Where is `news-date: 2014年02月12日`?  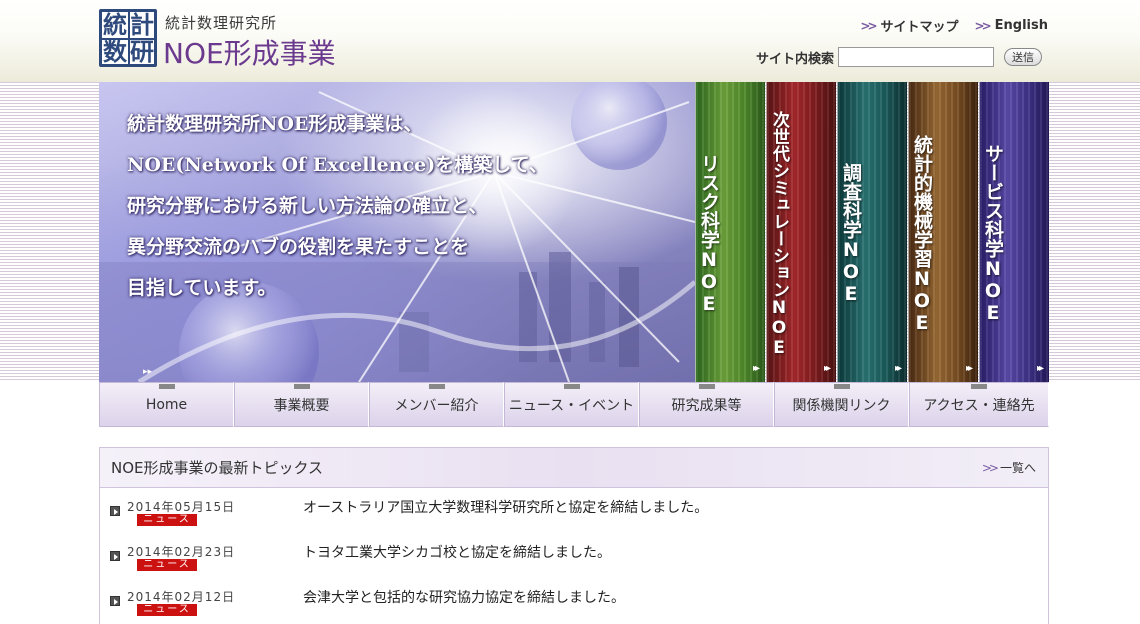
news-date: 2014年02月12日 is located at coordinates (181, 597).